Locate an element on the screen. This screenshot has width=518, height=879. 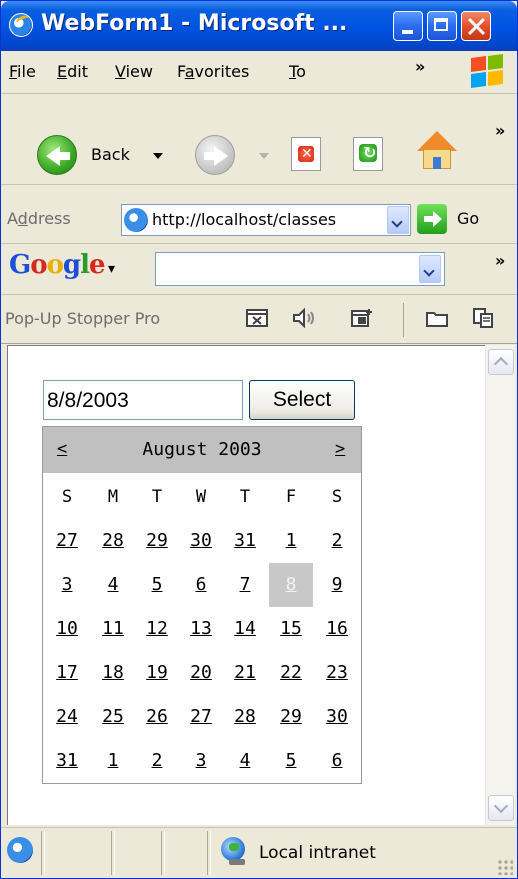
page-icon is located at coordinates (136, 220).